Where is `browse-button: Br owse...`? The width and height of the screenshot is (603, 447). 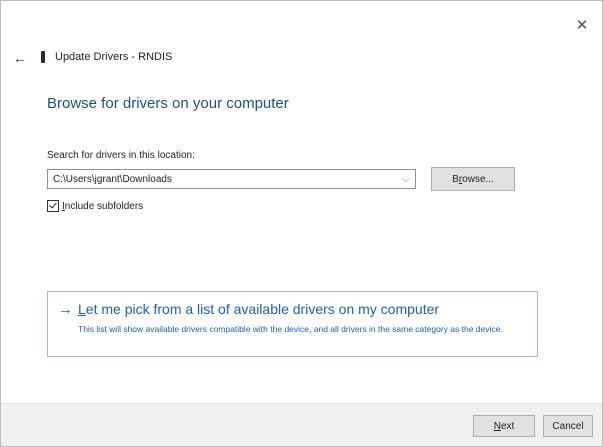 browse-button: Br owse... is located at coordinates (473, 179).